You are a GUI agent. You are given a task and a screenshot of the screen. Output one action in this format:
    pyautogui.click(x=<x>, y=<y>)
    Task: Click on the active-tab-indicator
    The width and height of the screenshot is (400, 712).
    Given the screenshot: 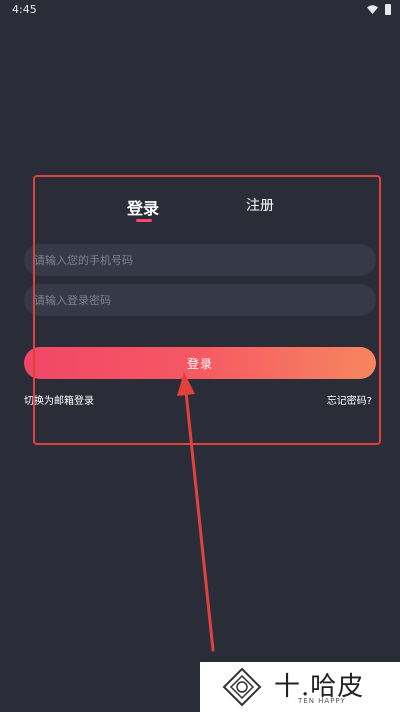 What is the action you would take?
    pyautogui.click(x=144, y=220)
    